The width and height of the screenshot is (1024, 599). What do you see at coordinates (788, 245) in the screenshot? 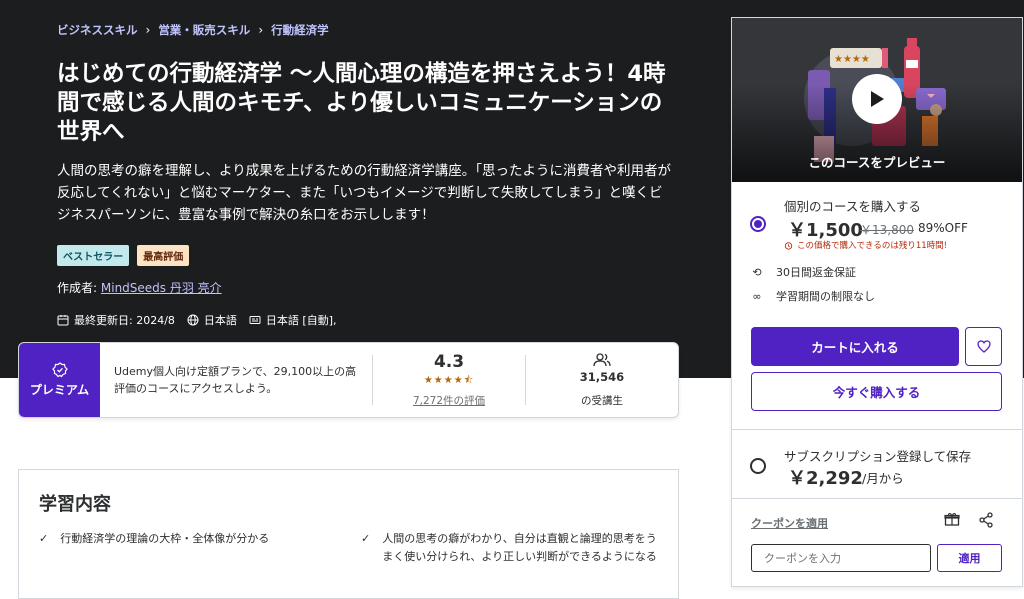
I see `alarm-clock-icon` at bounding box center [788, 245].